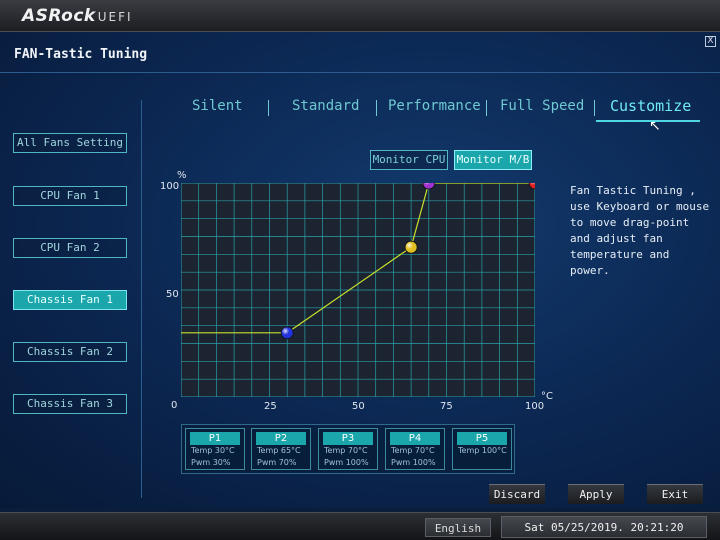 The width and height of the screenshot is (720, 540). Describe the element at coordinates (493, 160) in the screenshot. I see `monitor-mb-button: Monitor M/B` at that location.